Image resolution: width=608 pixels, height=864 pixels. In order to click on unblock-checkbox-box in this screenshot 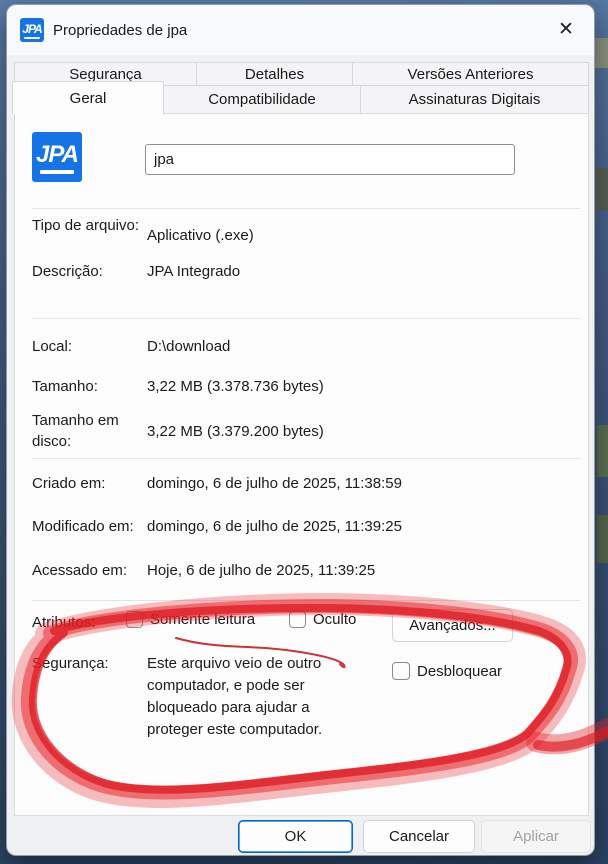, I will do `click(401, 671)`.